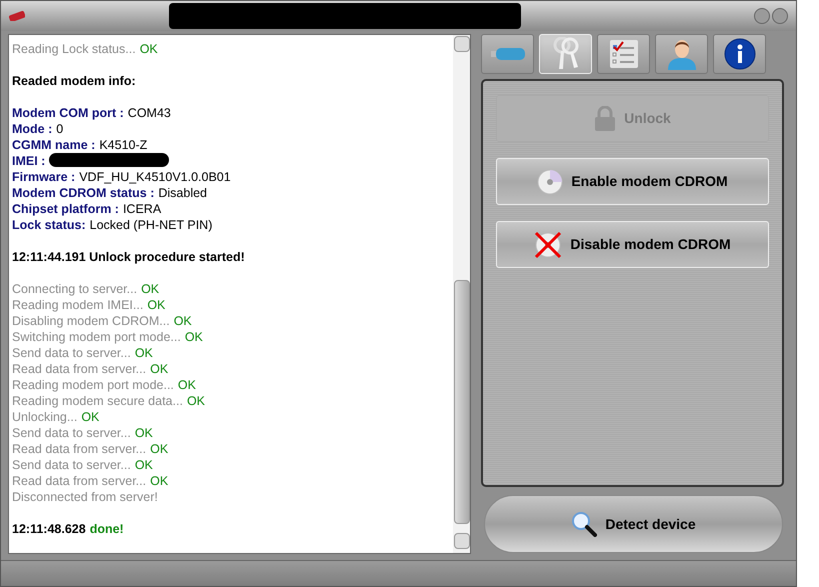  Describe the element at coordinates (85, 497) in the screenshot. I see `log-line: Disconnected from server!` at that location.